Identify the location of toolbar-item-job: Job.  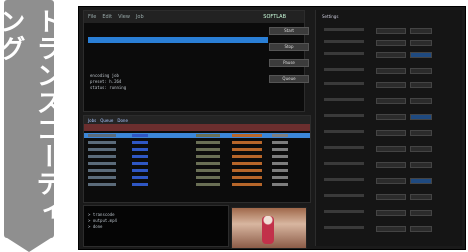
(140, 17).